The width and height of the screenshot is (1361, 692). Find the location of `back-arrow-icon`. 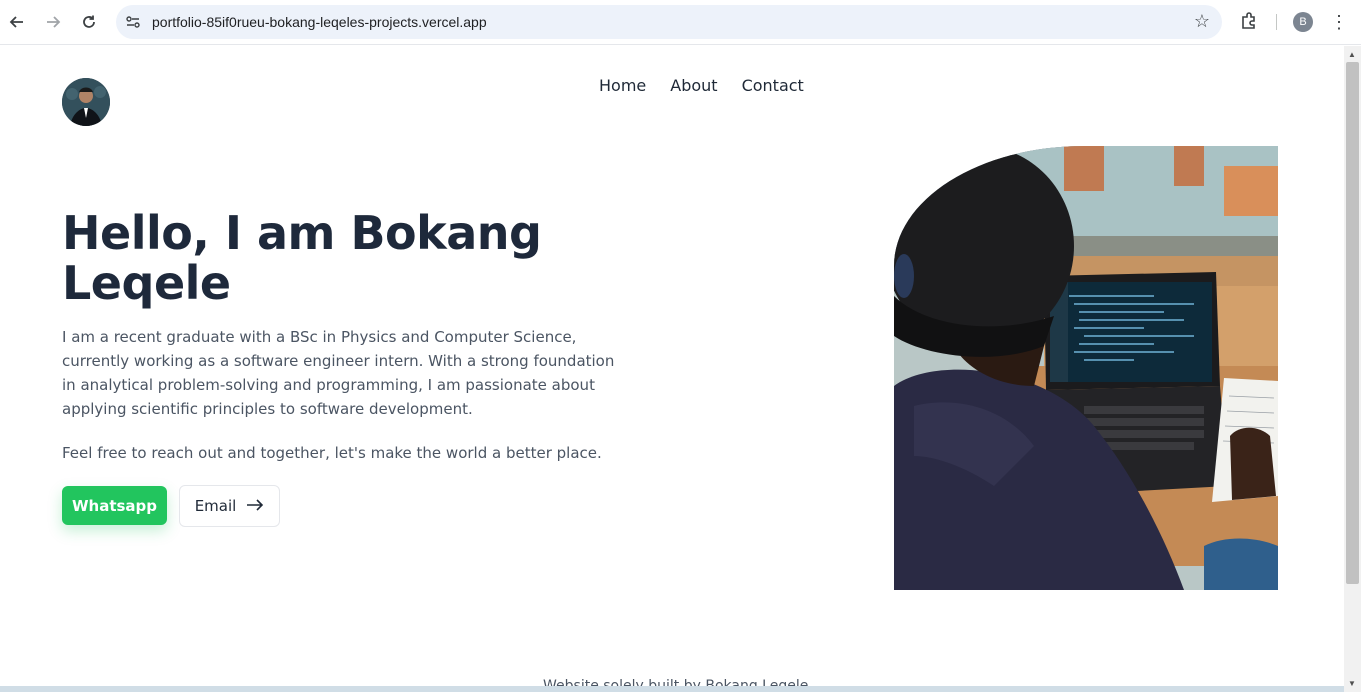

back-arrow-icon is located at coordinates (17, 22).